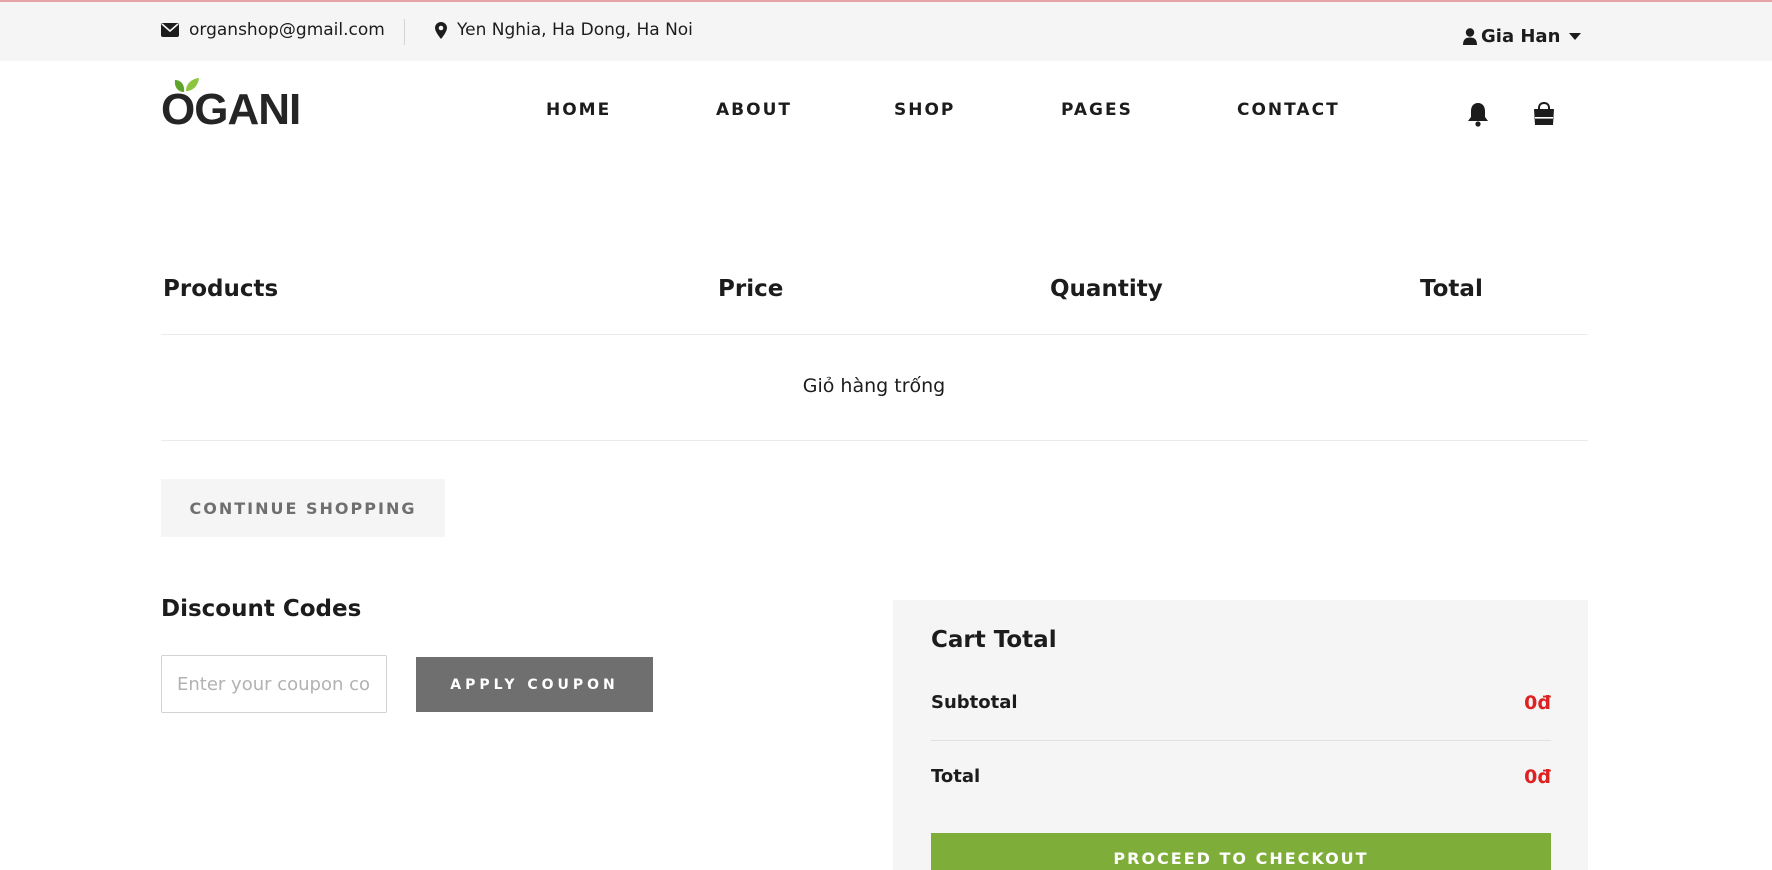 This screenshot has width=1772, height=870. I want to click on nav-shop: SHOP, so click(924, 110).